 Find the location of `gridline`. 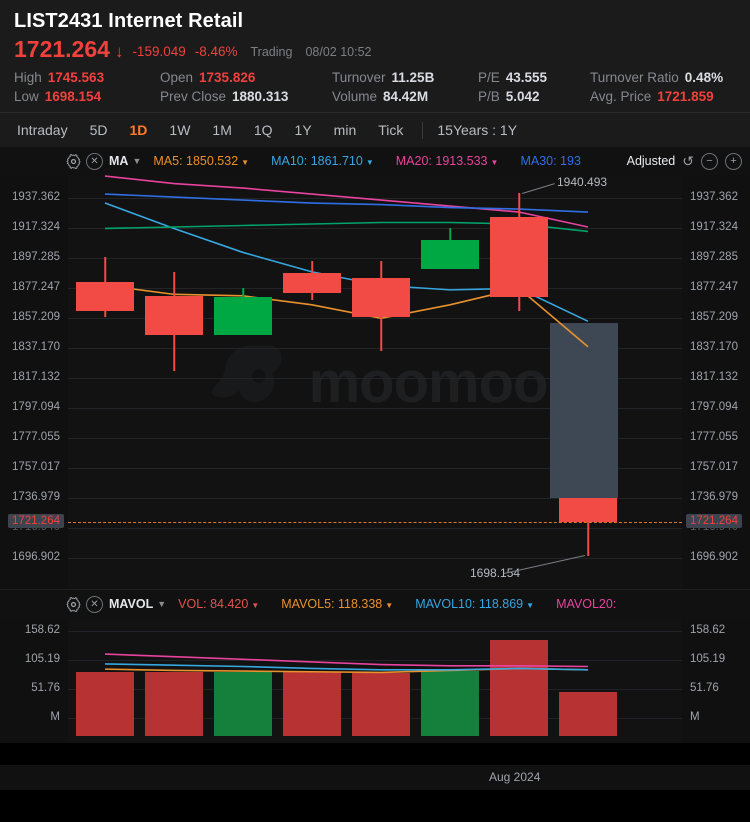

gridline is located at coordinates (375, 660).